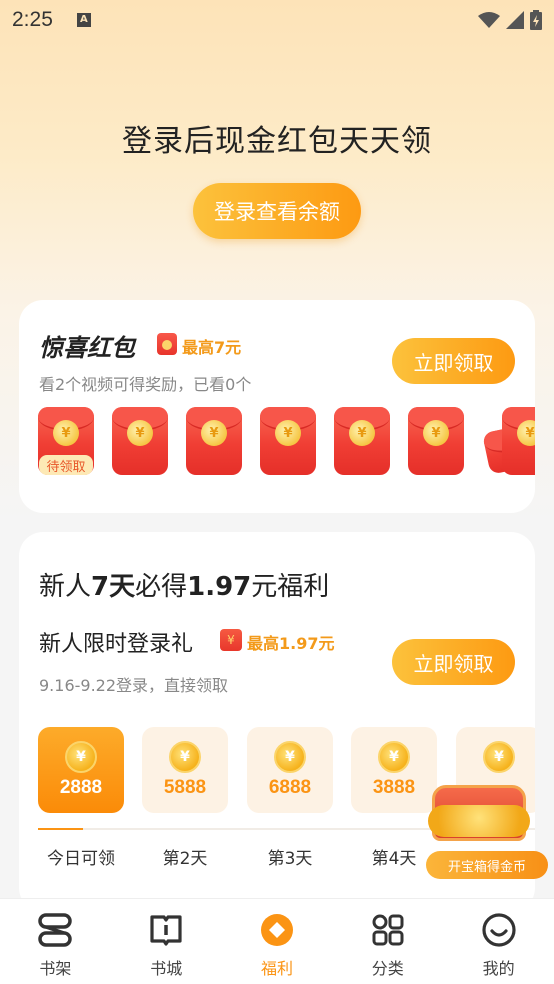 The width and height of the screenshot is (554, 984). What do you see at coordinates (167, 344) in the screenshot?
I see `mini-envelope-icon` at bounding box center [167, 344].